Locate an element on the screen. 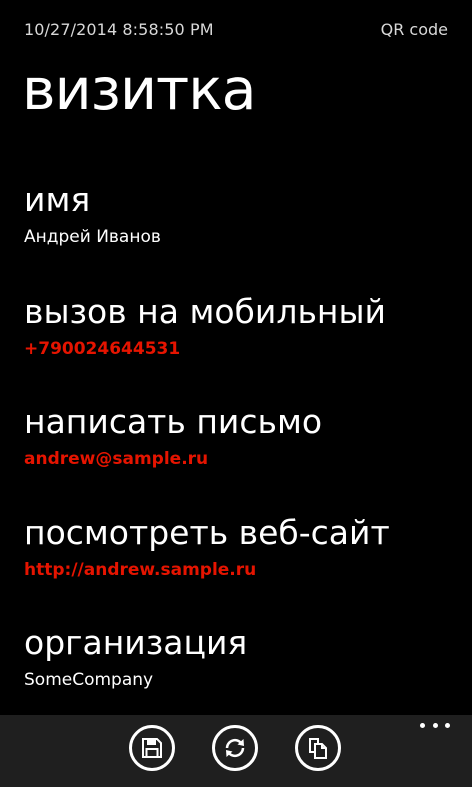 The width and height of the screenshot is (472, 787). name-section: имя Андрей Иванов is located at coordinates (248, 214).